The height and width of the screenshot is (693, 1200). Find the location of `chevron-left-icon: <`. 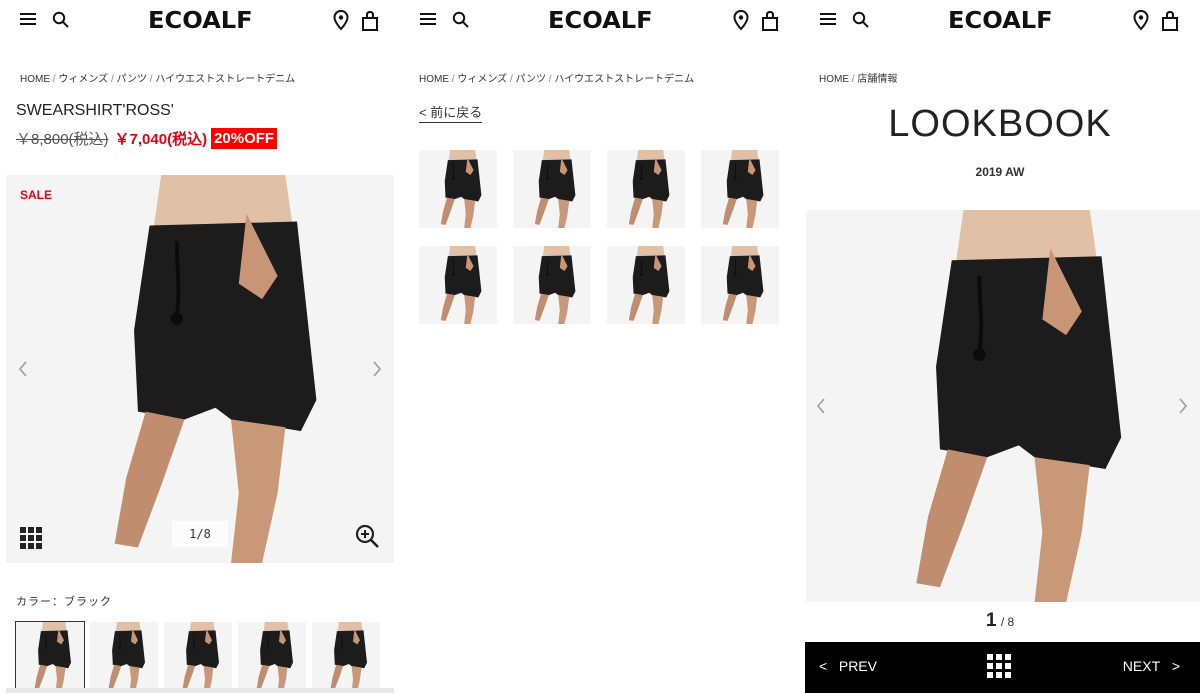

chevron-left-icon: < is located at coordinates (823, 666).